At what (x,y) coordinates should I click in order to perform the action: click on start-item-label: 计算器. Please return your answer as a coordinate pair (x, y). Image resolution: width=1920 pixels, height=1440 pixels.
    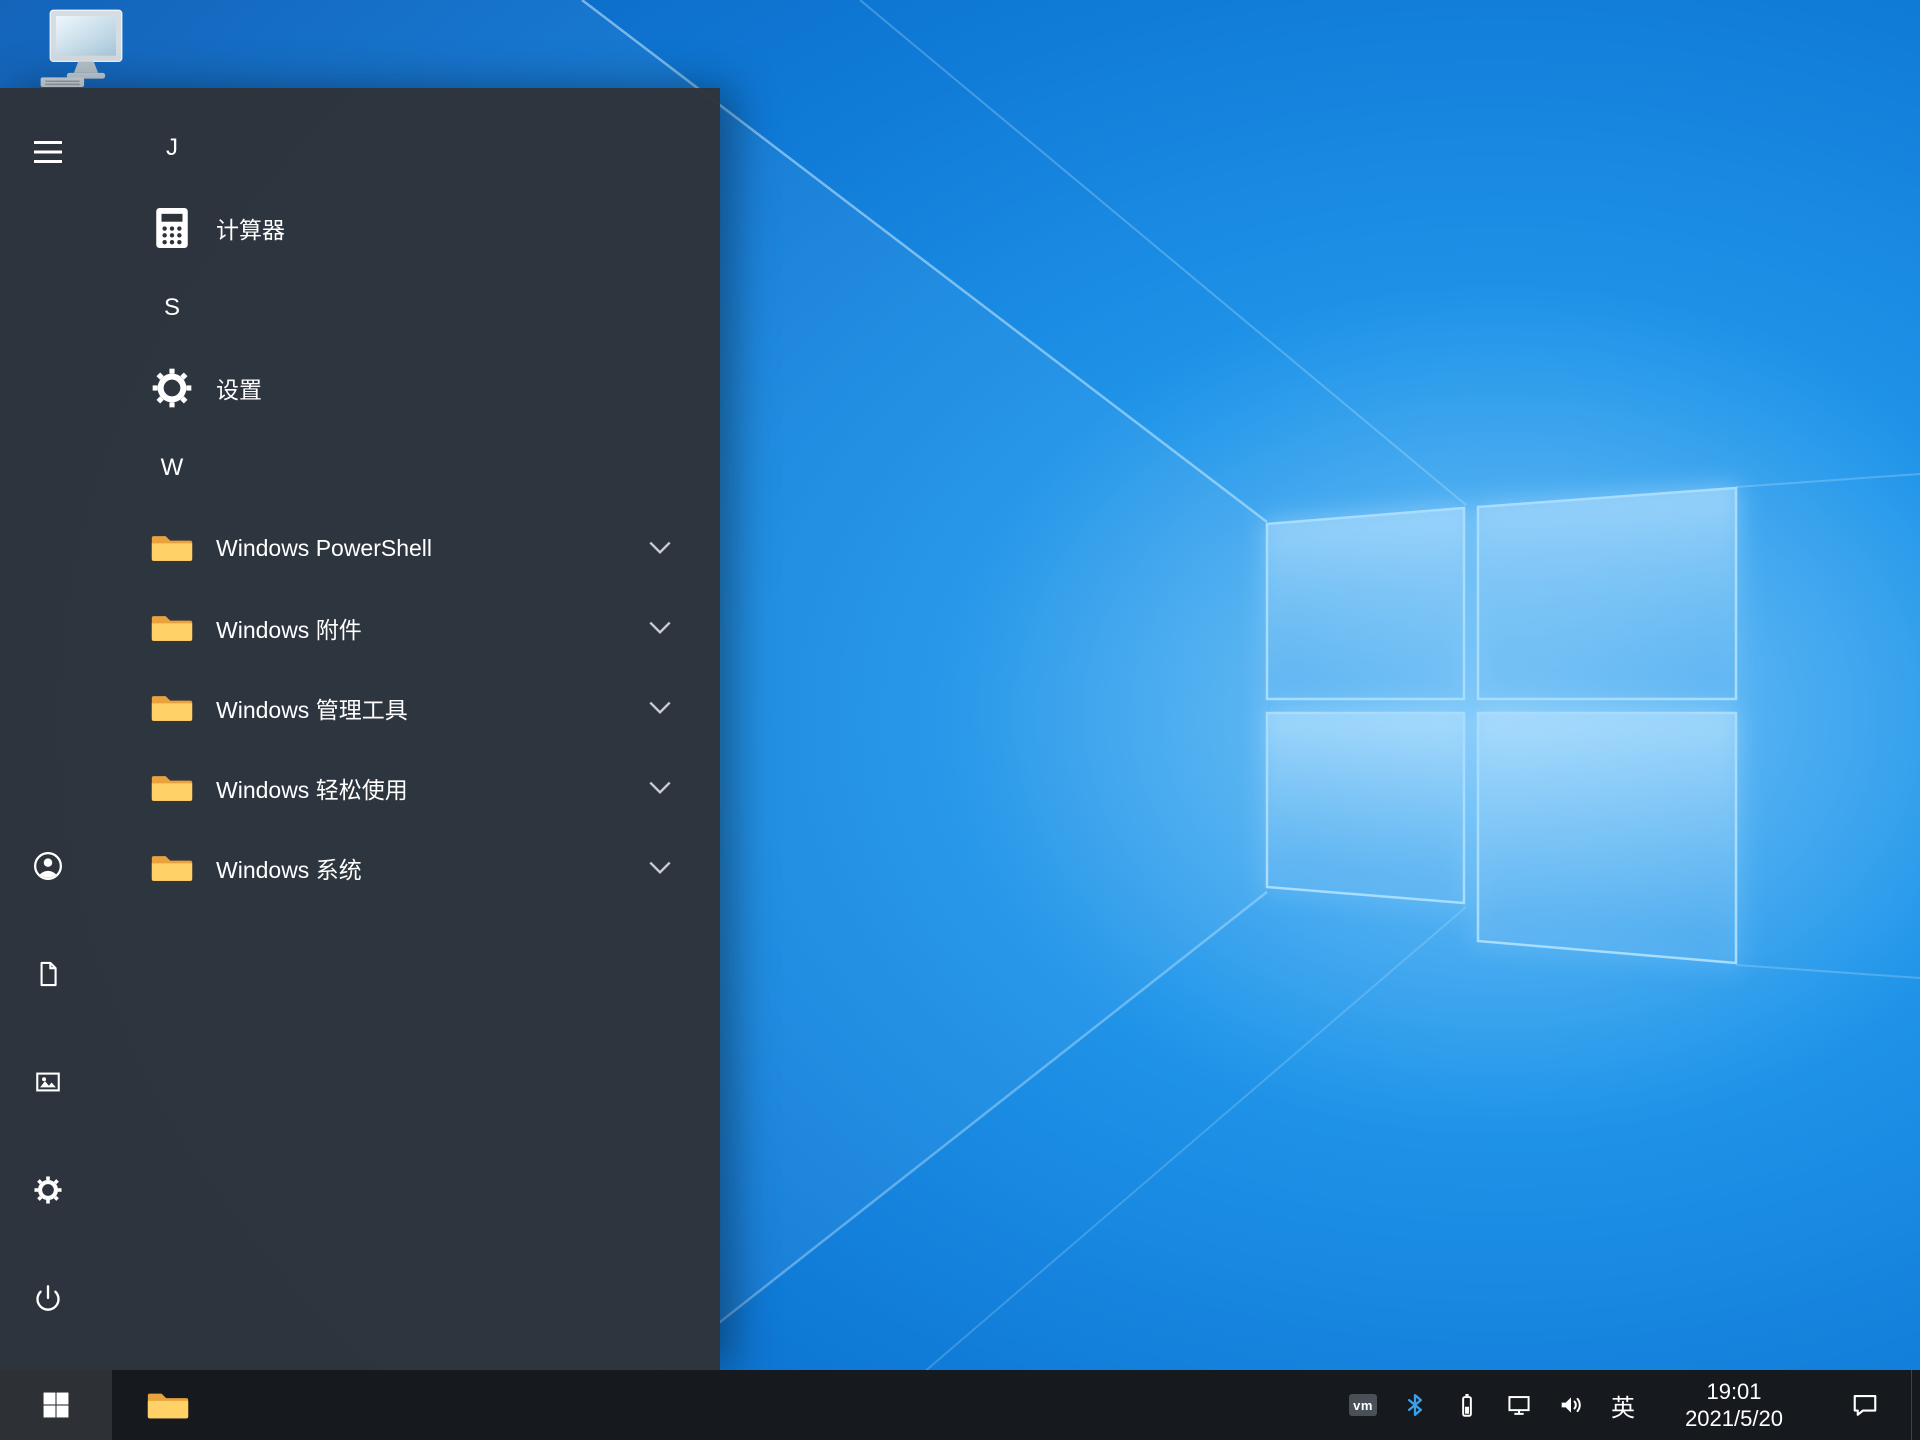
    Looking at the image, I should click on (250, 230).